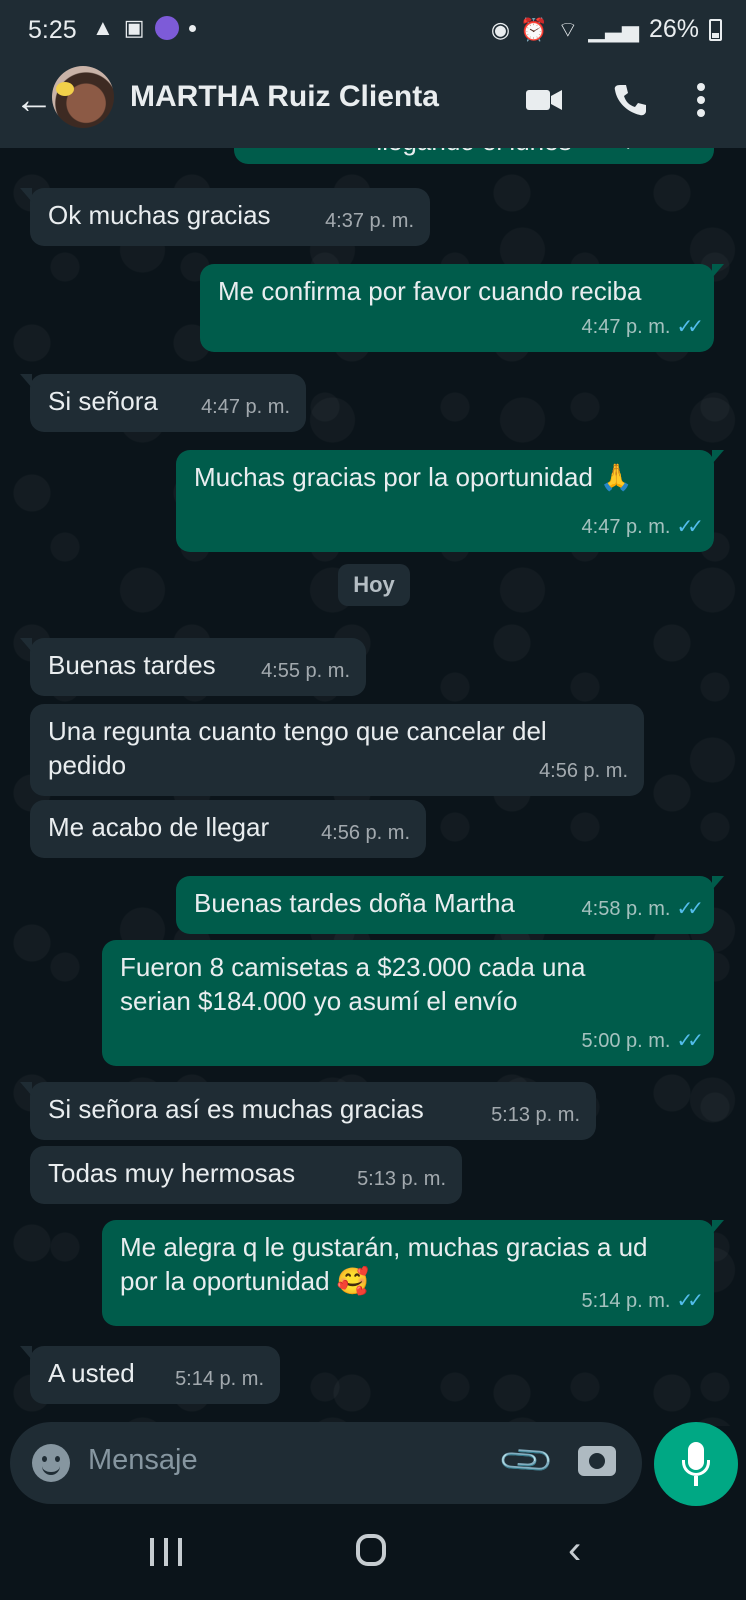 The height and width of the screenshot is (1600, 746). I want to click on message-meta: 5:14 p. m. ✓✓, so click(642, 1301).